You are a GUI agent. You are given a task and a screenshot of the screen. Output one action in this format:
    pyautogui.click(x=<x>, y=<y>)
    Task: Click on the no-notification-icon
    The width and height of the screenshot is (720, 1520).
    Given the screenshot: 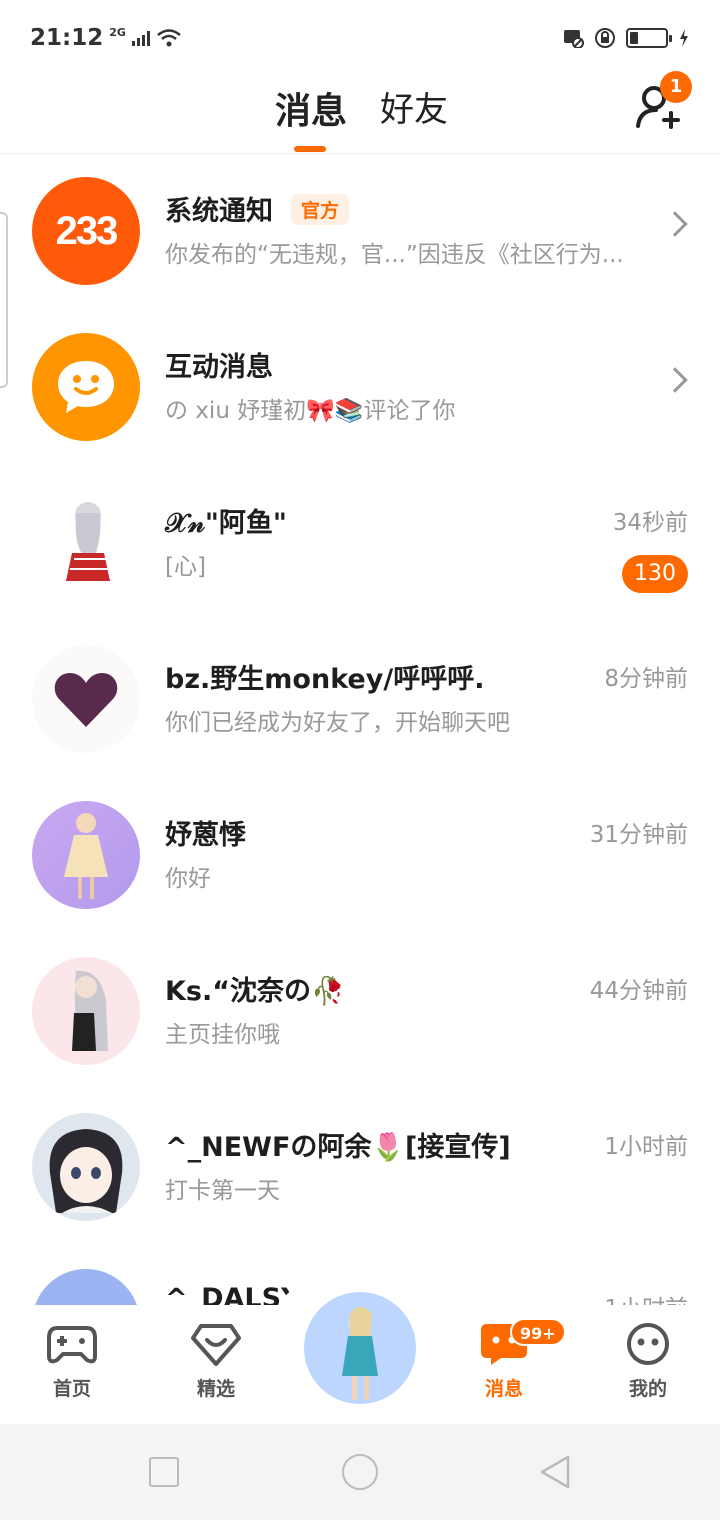 What is the action you would take?
    pyautogui.click(x=574, y=39)
    